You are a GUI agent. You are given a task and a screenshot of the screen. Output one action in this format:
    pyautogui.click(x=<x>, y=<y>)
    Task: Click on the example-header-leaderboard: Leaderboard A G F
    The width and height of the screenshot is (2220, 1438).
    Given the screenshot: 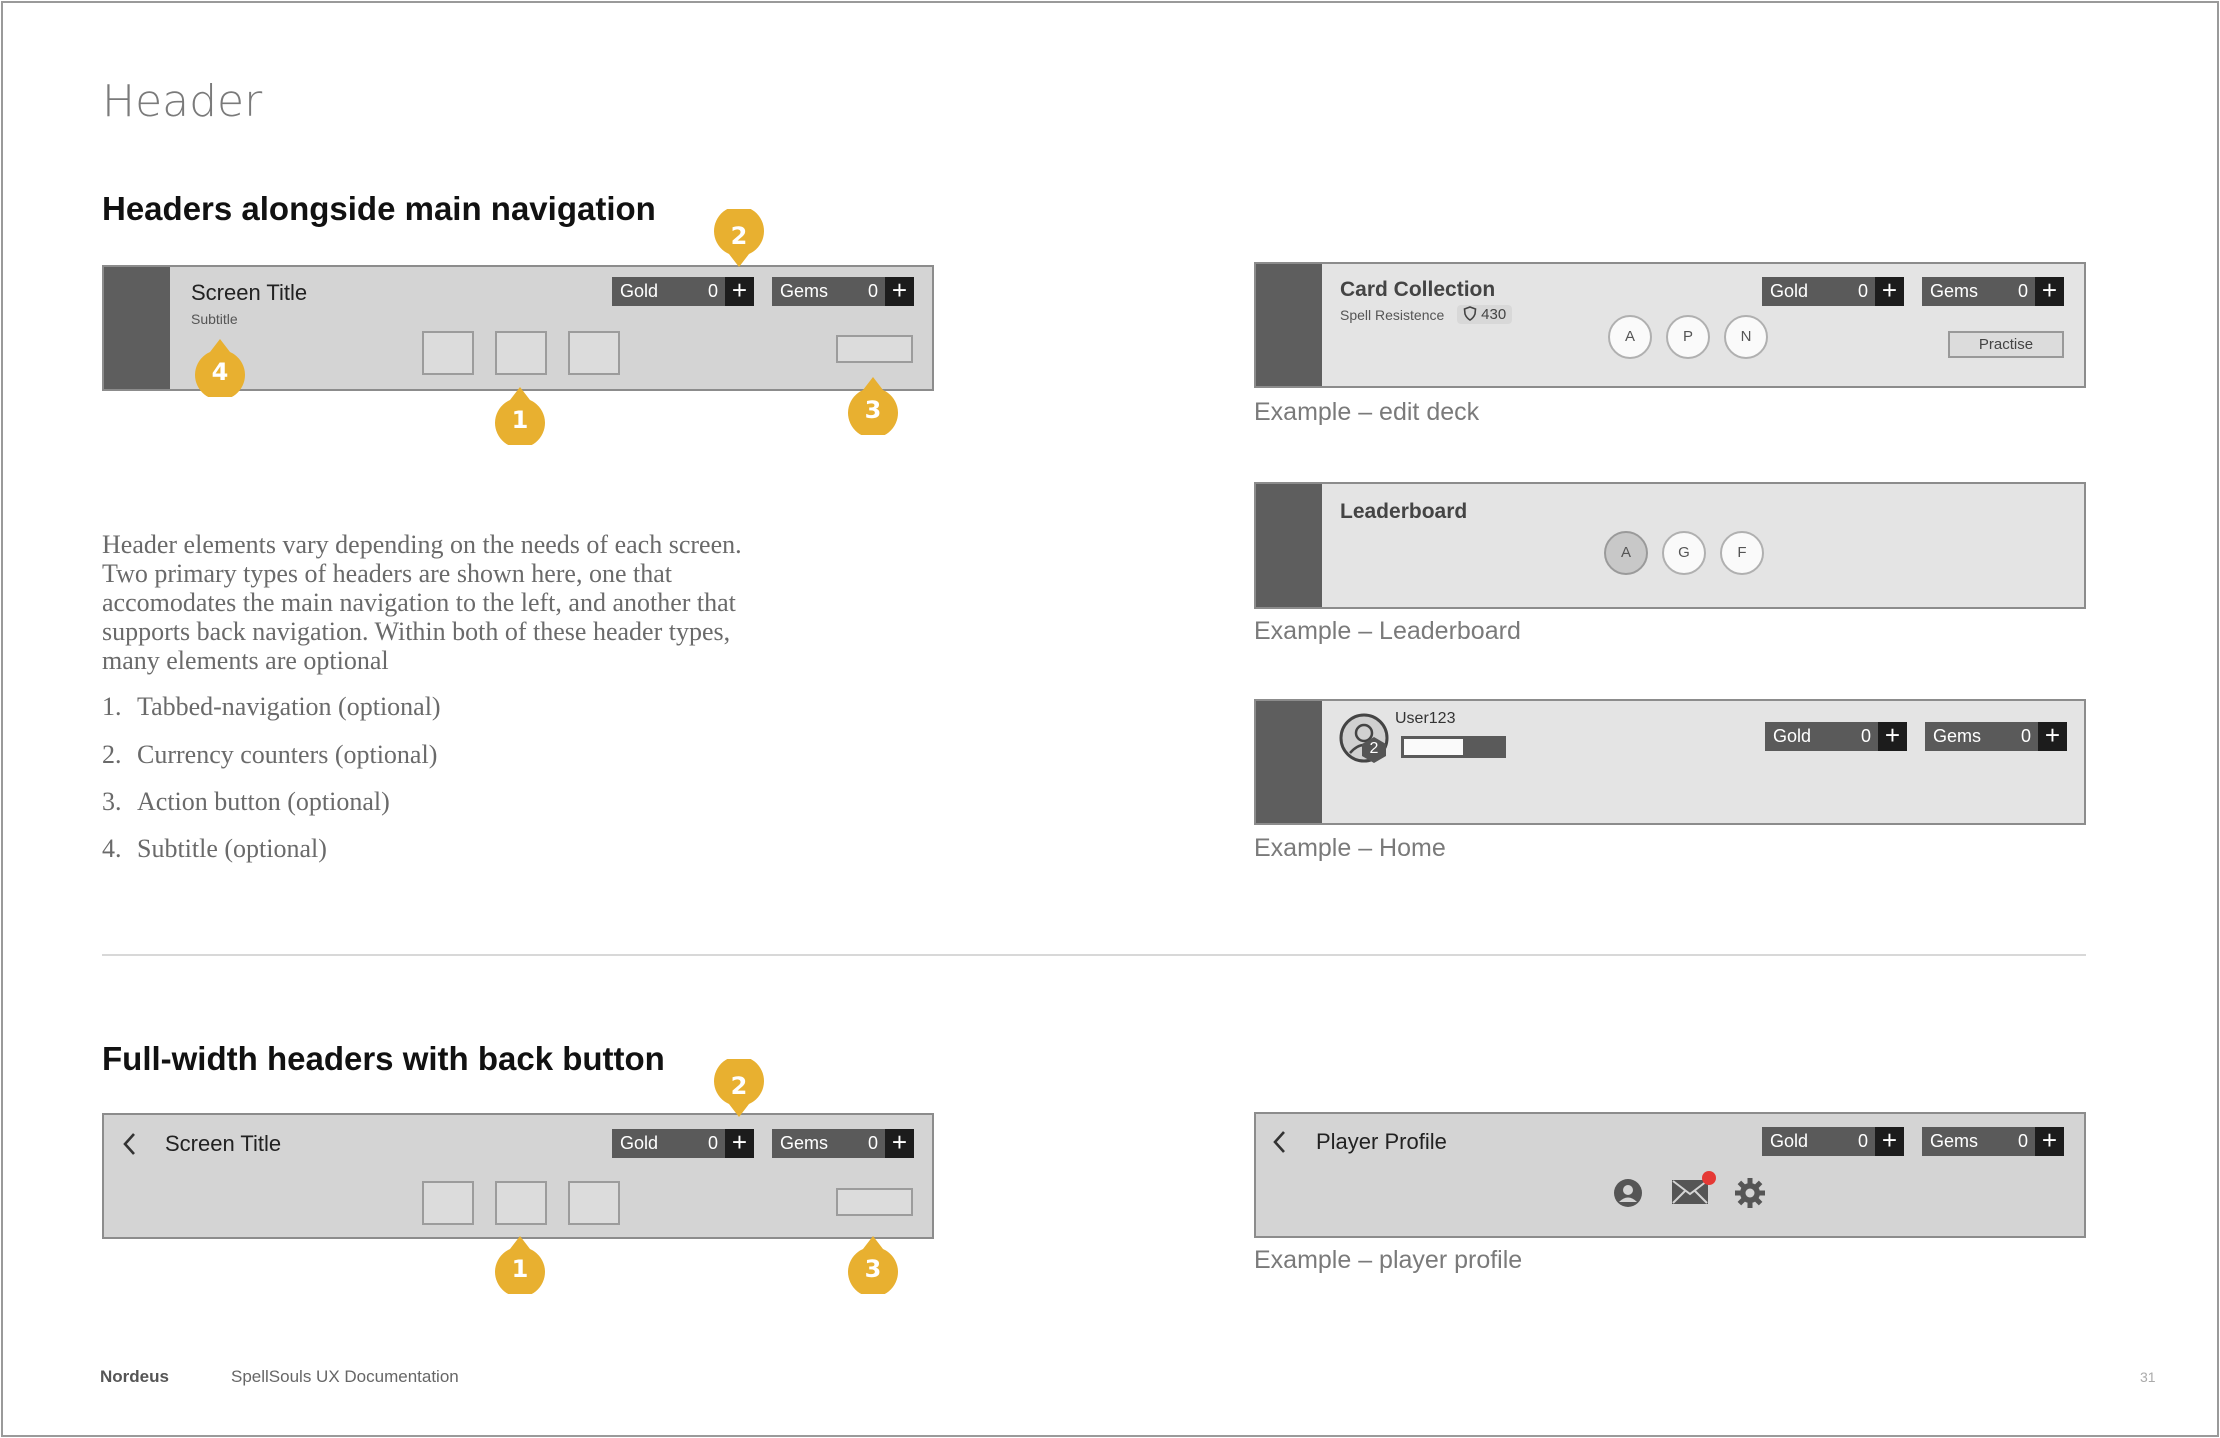 What is the action you would take?
    pyautogui.click(x=1670, y=545)
    